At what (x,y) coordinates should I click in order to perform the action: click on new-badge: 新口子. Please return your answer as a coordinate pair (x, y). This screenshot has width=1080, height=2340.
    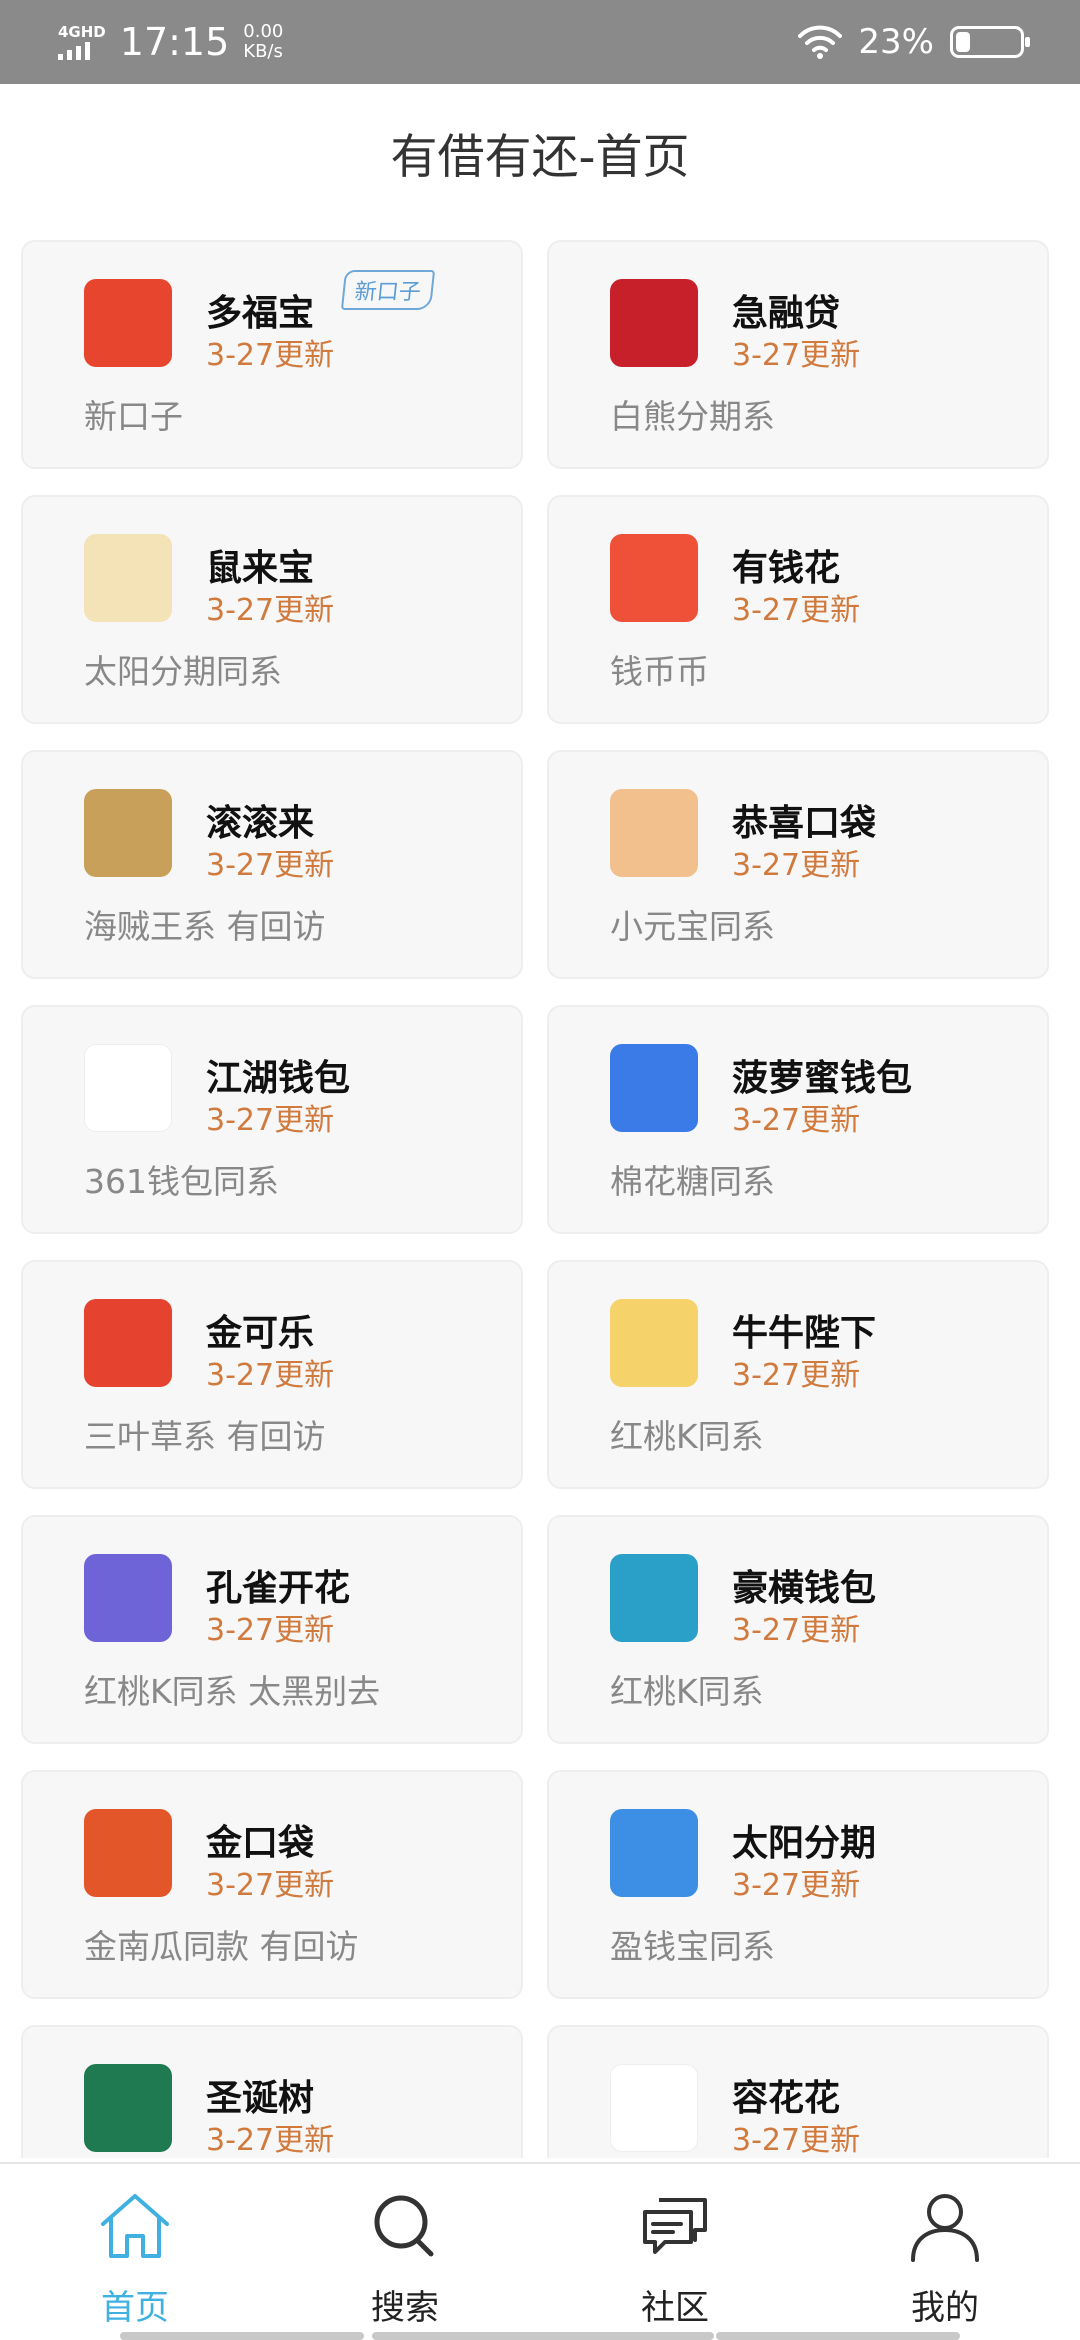
    Looking at the image, I should click on (388, 290).